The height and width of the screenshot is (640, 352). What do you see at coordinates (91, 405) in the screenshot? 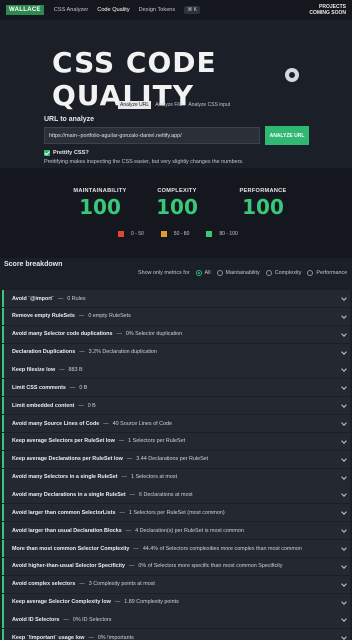
I see `metric-value: 0 B` at bounding box center [91, 405].